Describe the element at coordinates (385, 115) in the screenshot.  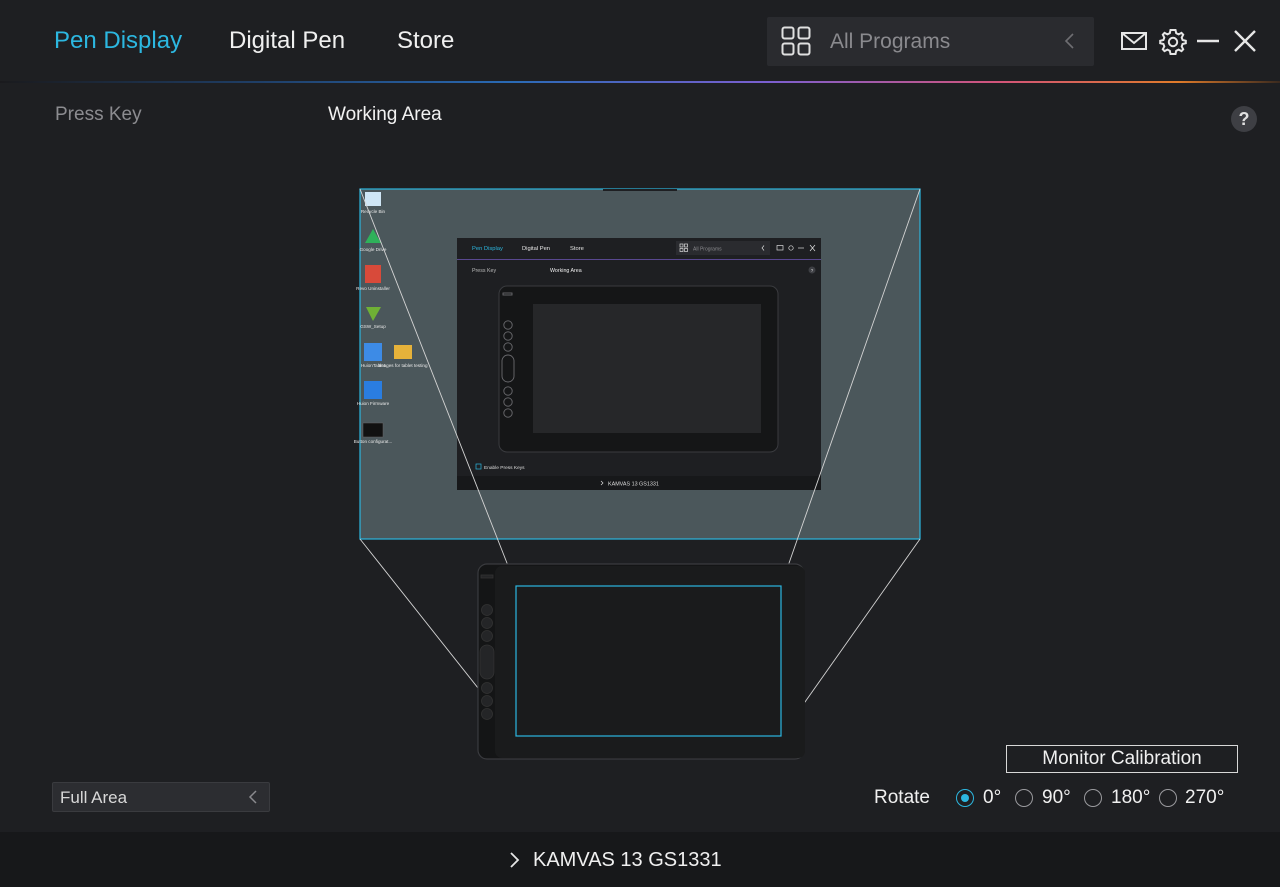
I see `subtab-working-area: Working Area` at that location.